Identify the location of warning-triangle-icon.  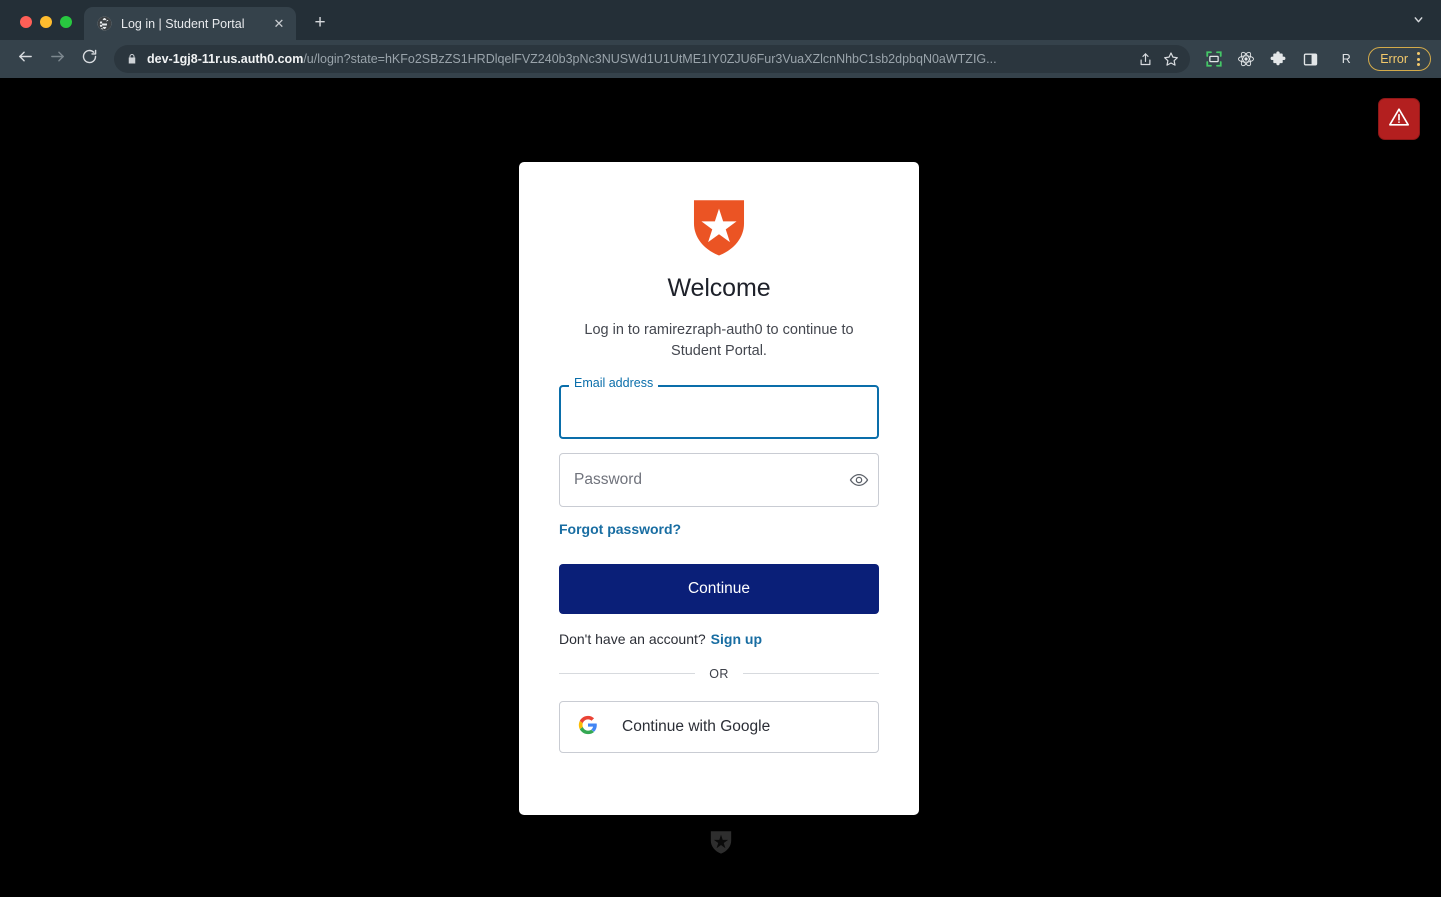
(1399, 119).